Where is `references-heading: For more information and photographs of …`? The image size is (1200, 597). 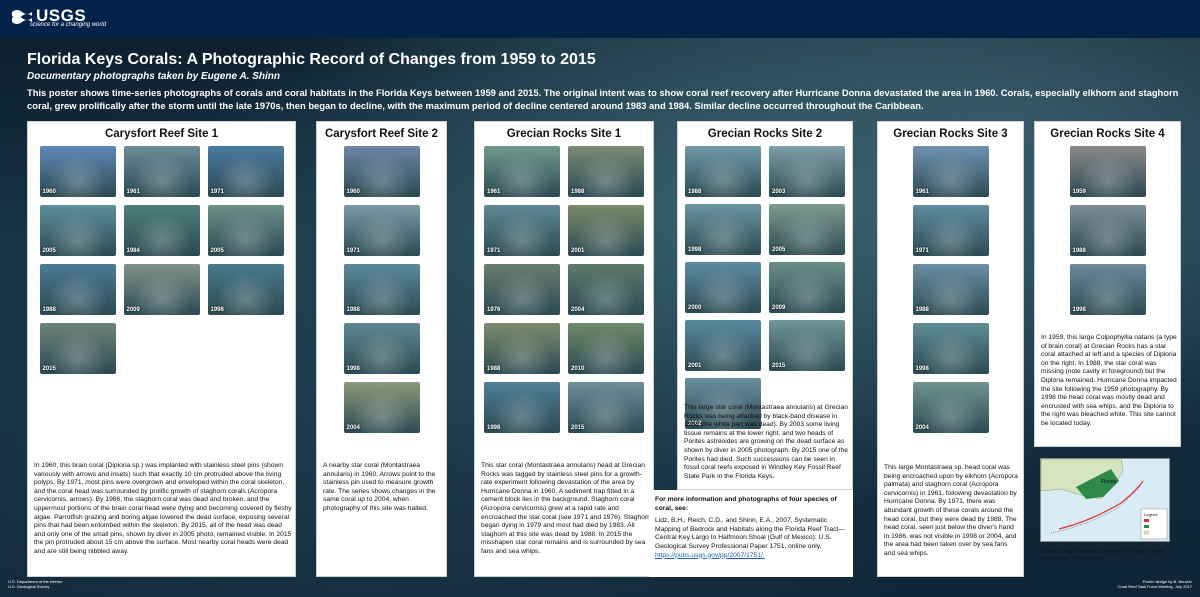 references-heading: For more information and photographs of … is located at coordinates (746, 504).